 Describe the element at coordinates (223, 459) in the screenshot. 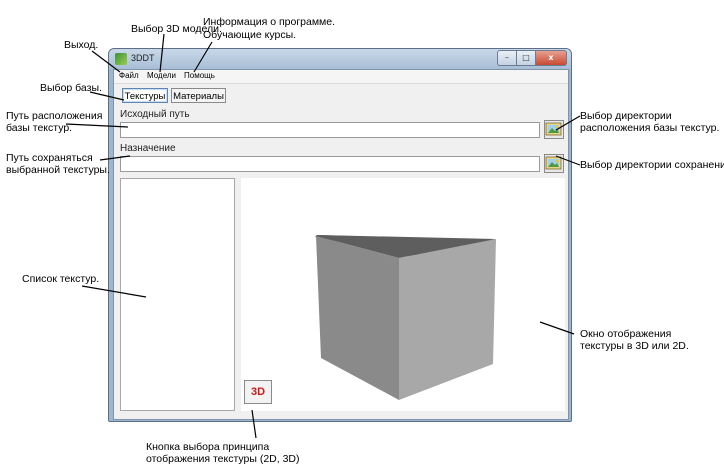

I see `annotation-mode-btn-2: отображения текстуры (2D, 3D)` at that location.